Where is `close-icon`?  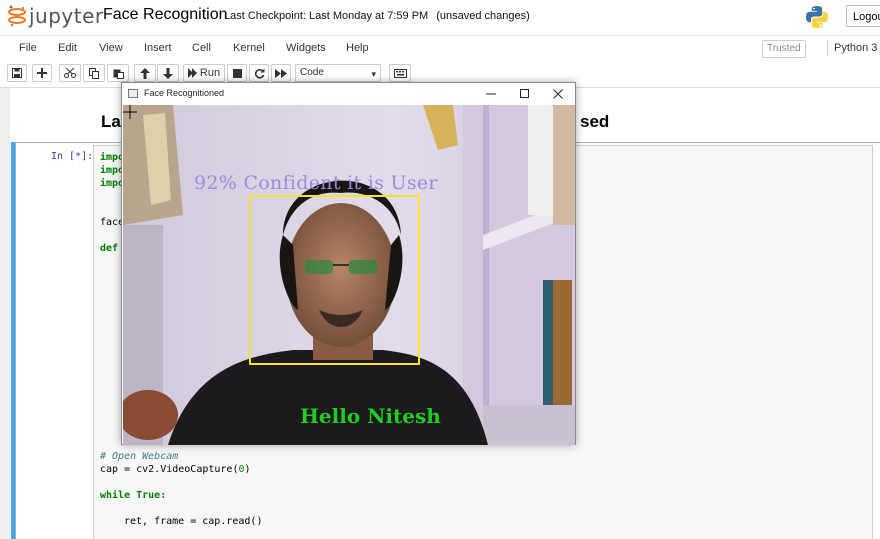 close-icon is located at coordinates (558, 94).